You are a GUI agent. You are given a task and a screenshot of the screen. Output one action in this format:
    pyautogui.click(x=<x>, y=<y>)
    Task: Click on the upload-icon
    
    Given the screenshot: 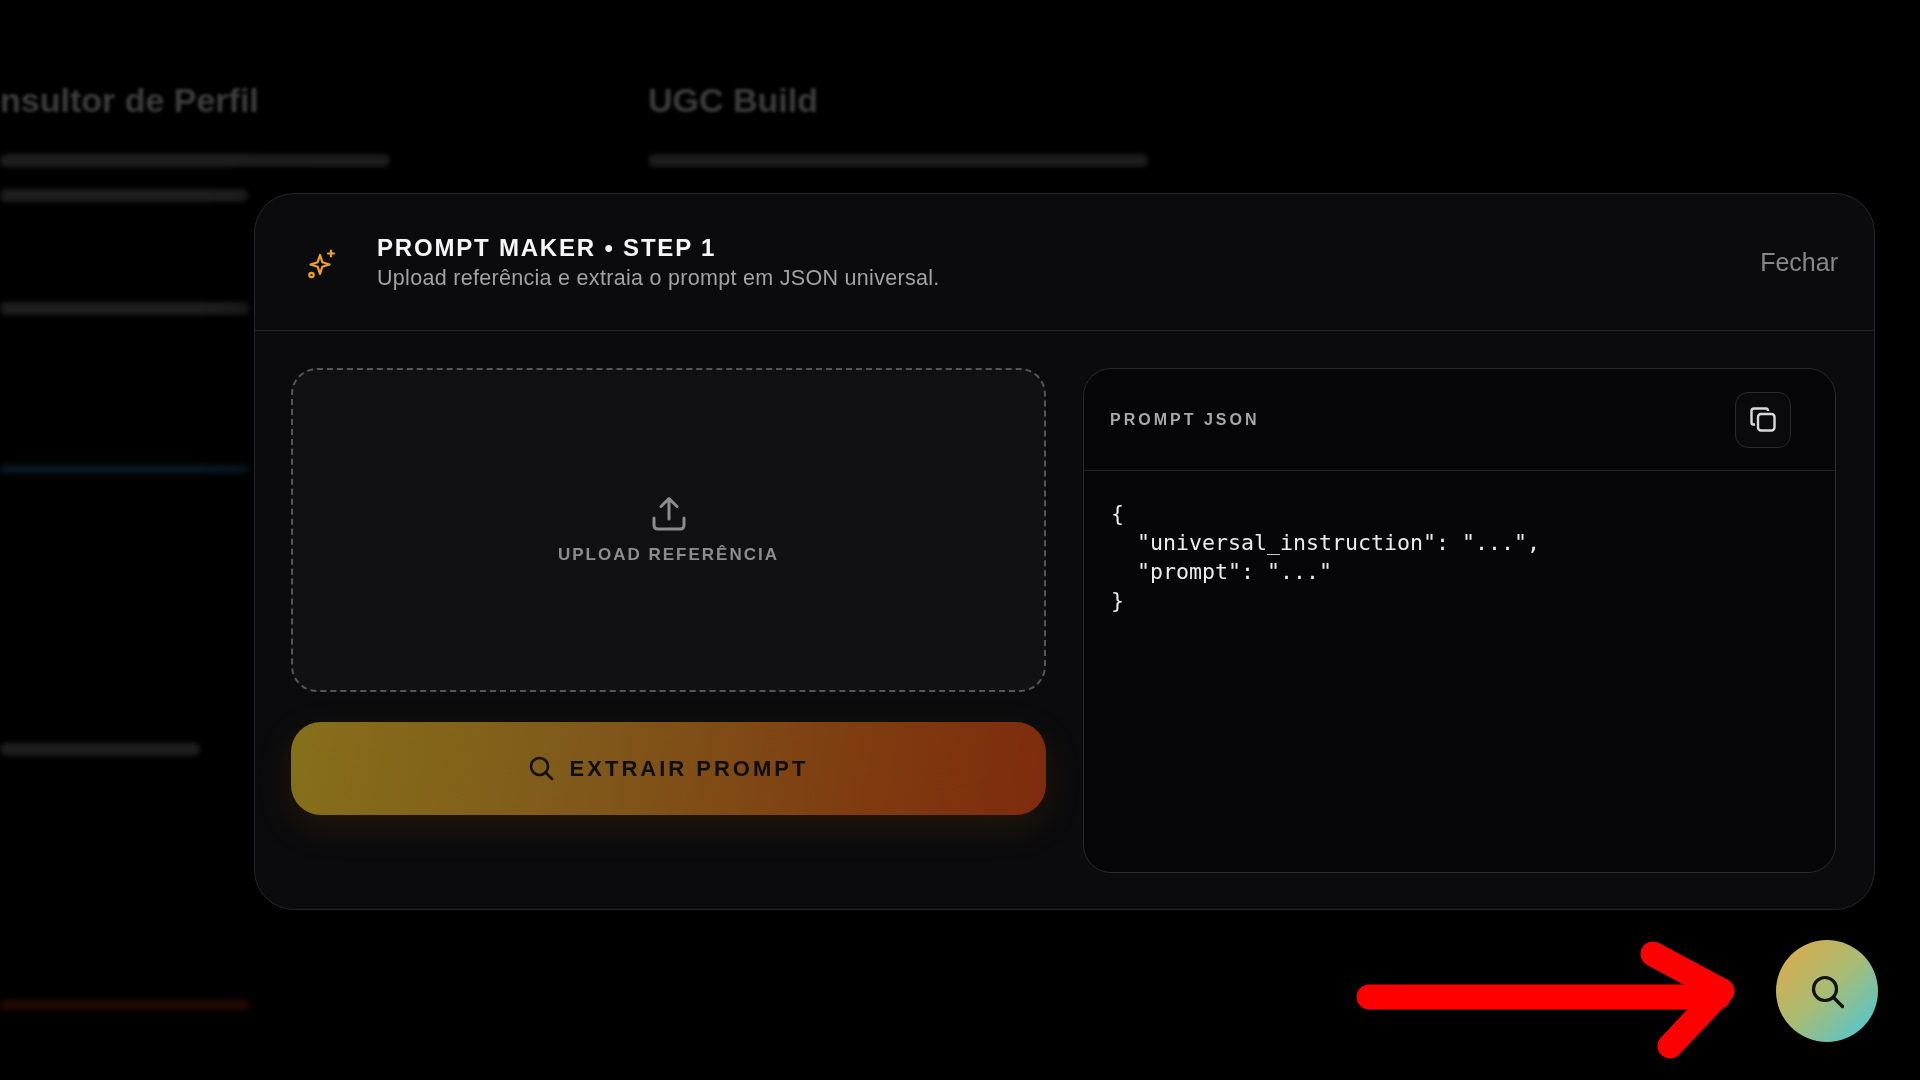 What is the action you would take?
    pyautogui.click(x=668, y=513)
    